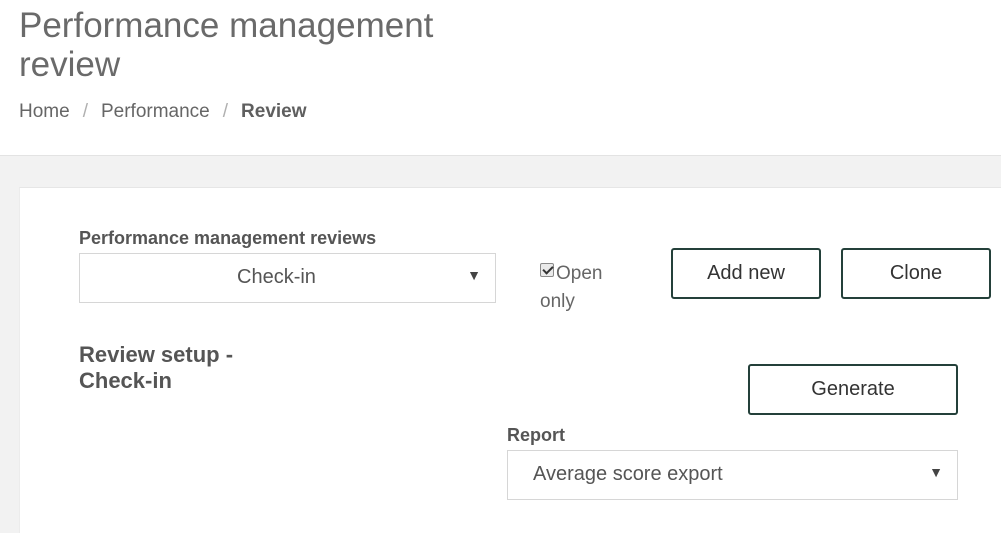 The image size is (1001, 533). I want to click on clone-button: Clone, so click(916, 273).